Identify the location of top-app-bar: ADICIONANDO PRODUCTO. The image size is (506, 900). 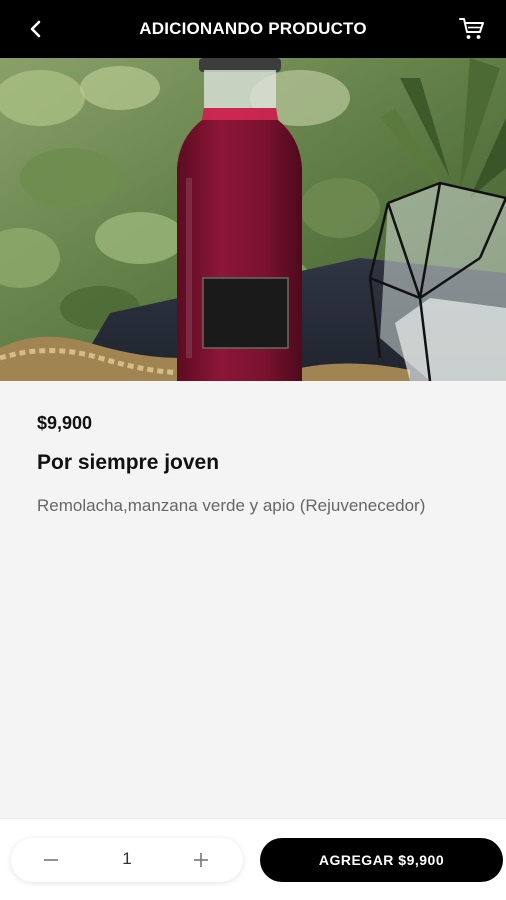
(253, 29).